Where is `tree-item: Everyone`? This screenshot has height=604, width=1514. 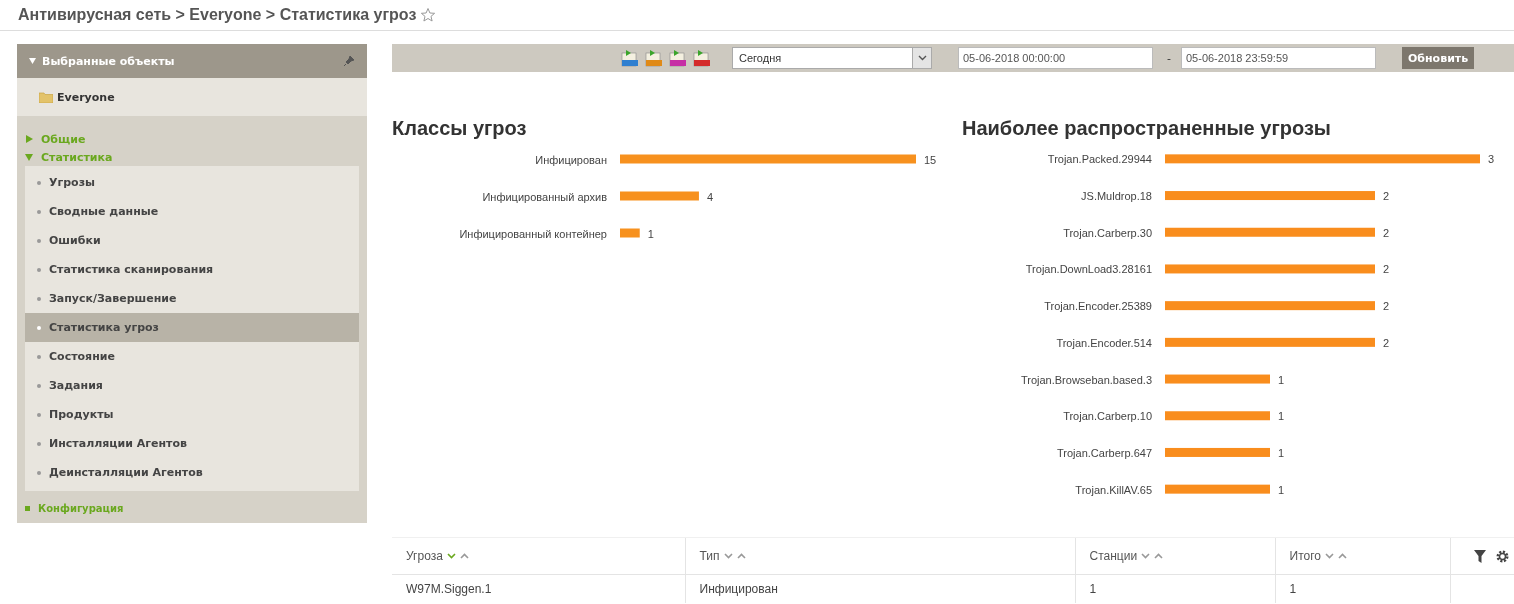 tree-item: Everyone is located at coordinates (192, 97).